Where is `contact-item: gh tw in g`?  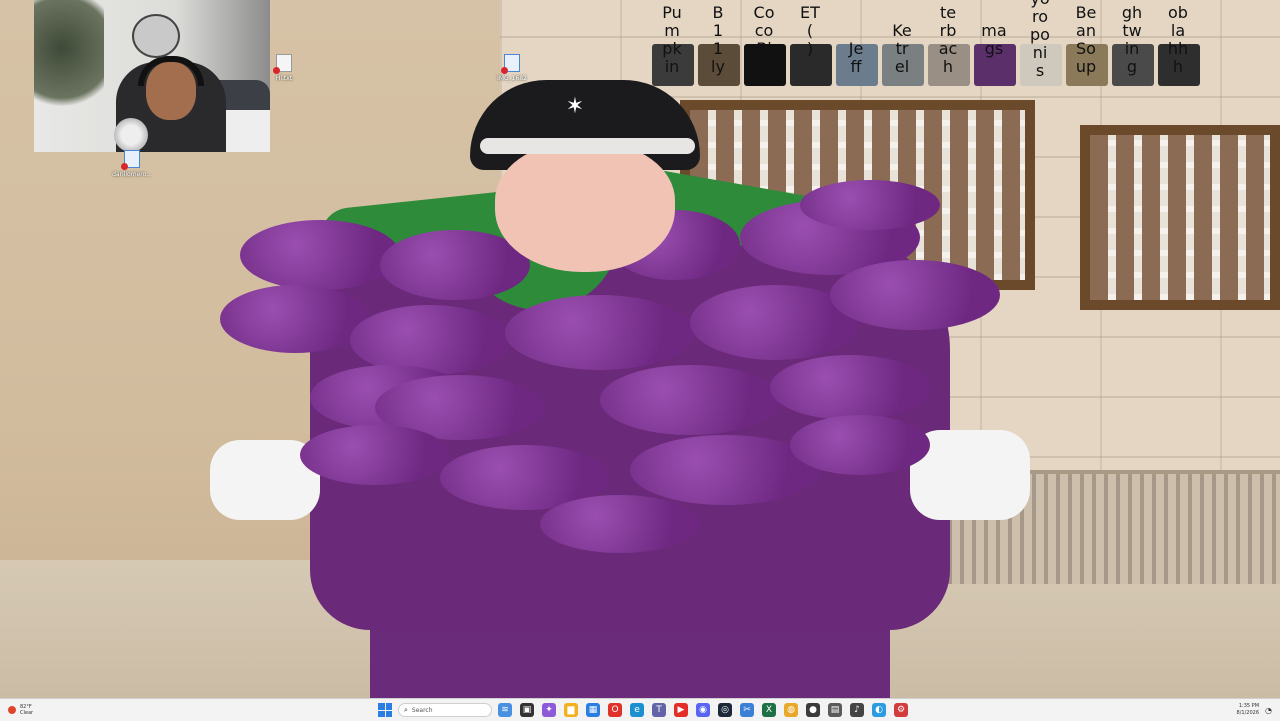 contact-item: gh tw in g is located at coordinates (1132, 45).